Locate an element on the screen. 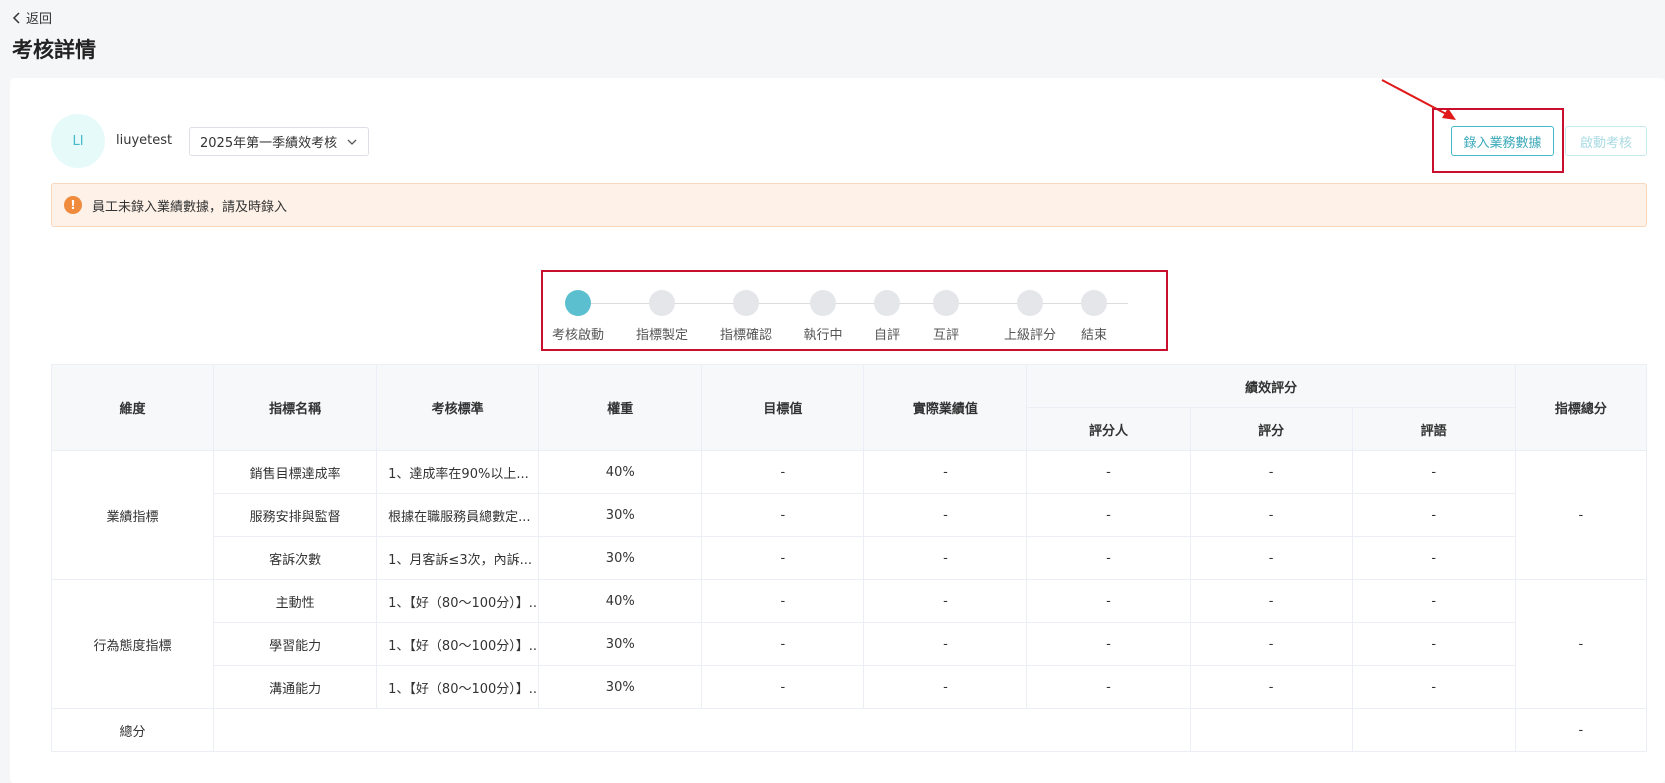 The width and height of the screenshot is (1665, 783). total-row: 總分 - is located at coordinates (849, 730).